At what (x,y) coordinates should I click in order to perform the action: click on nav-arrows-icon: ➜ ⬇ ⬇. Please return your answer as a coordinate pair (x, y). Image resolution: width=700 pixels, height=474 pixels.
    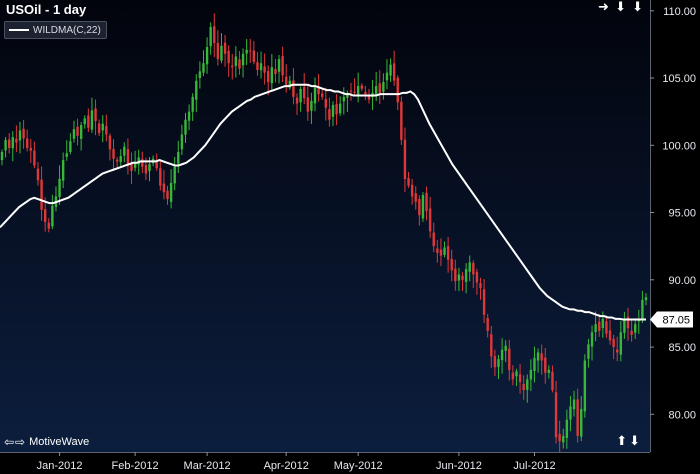
    Looking at the image, I should click on (621, 7).